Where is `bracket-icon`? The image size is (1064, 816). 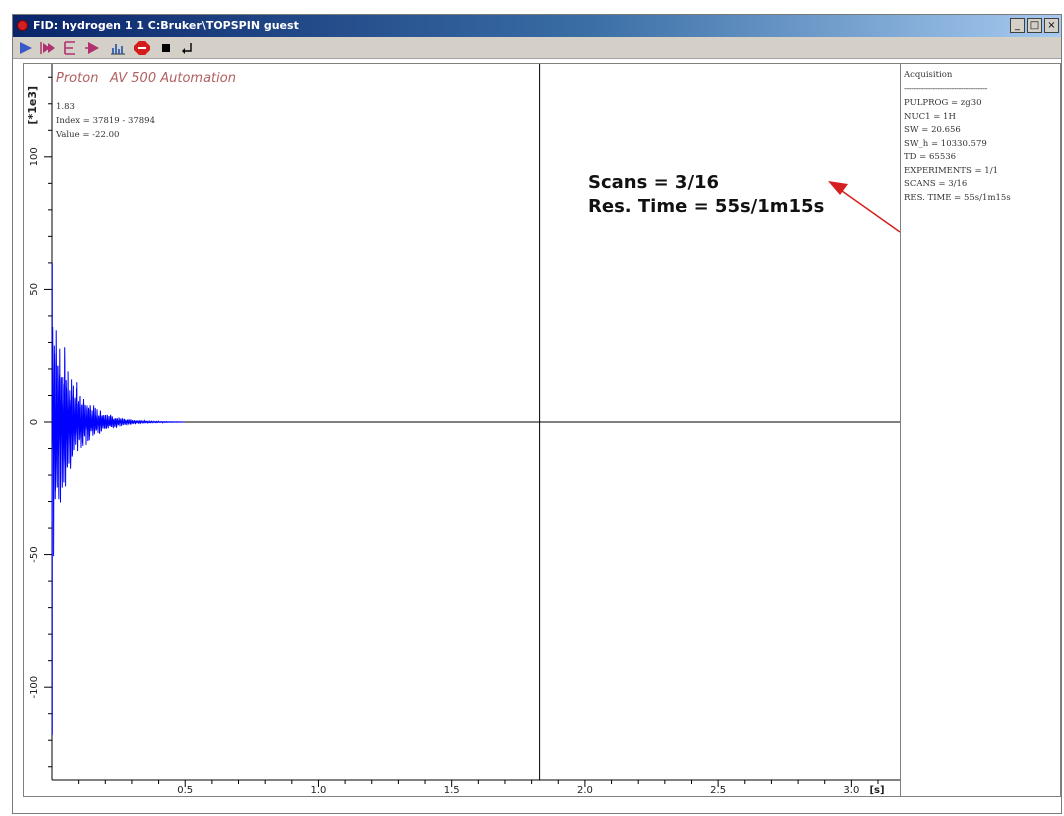 bracket-icon is located at coordinates (70, 48).